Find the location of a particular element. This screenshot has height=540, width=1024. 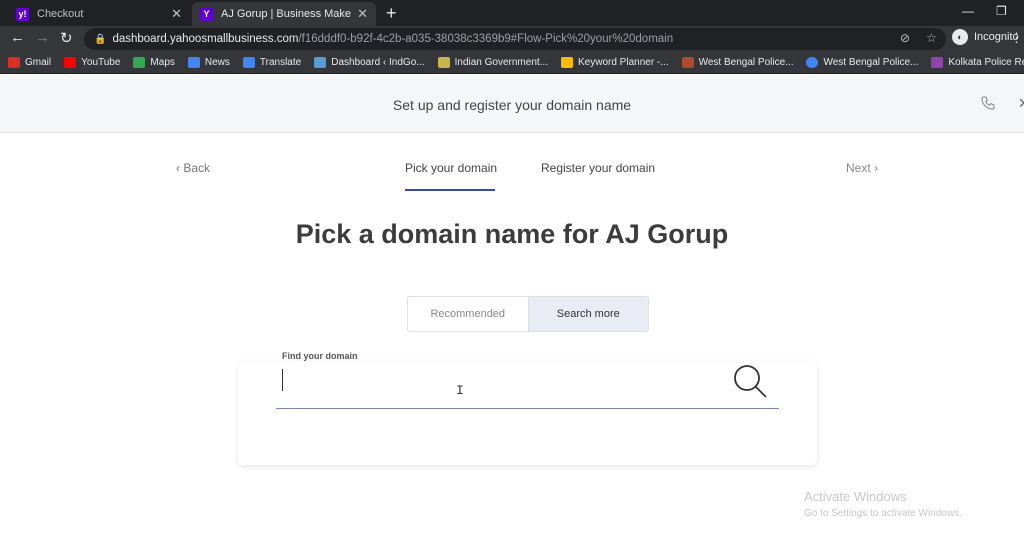

back-link: ‹ Back is located at coordinates (193, 168).